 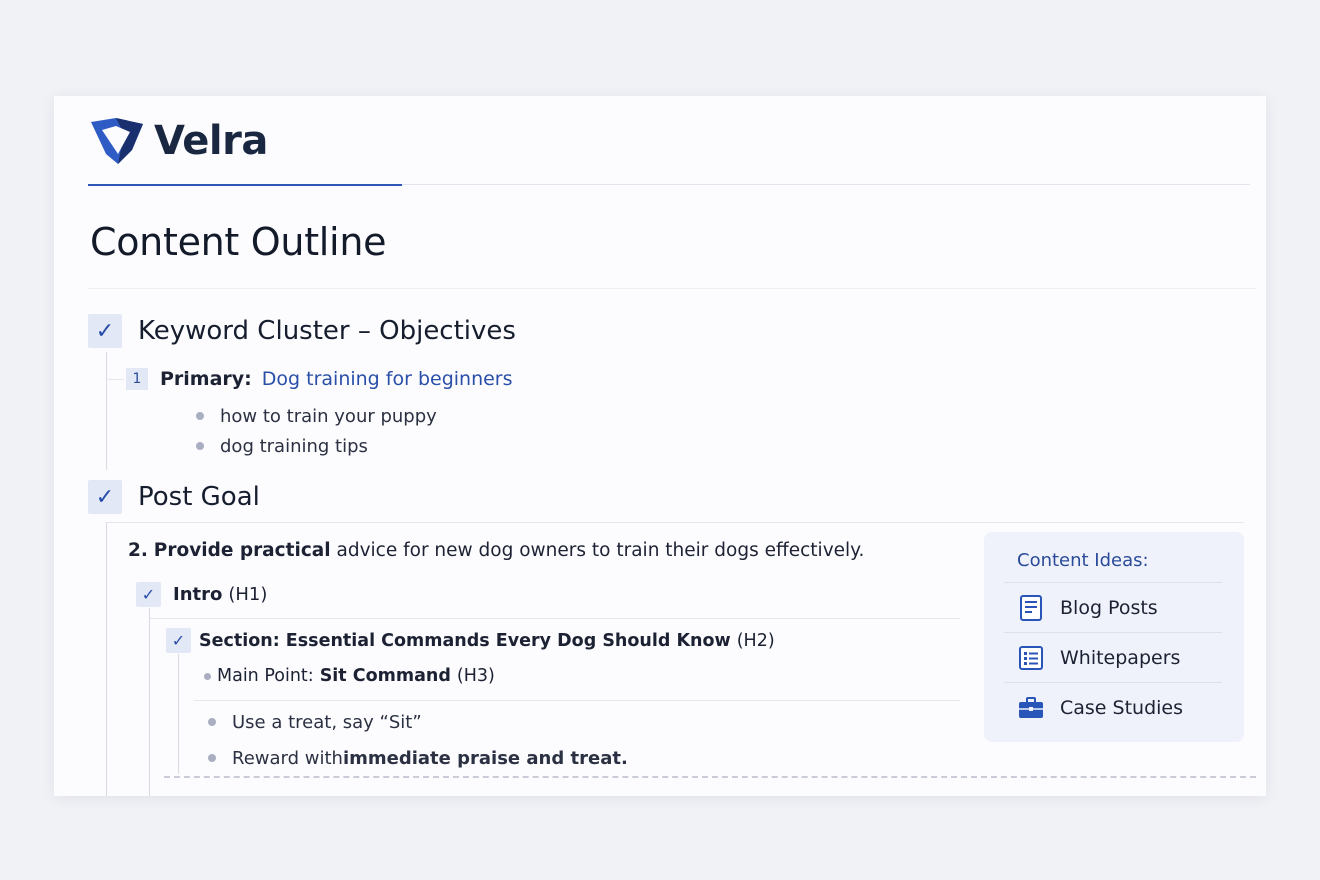 I want to click on outline-item-intro: ✓ Intro (H1), so click(x=201, y=594).